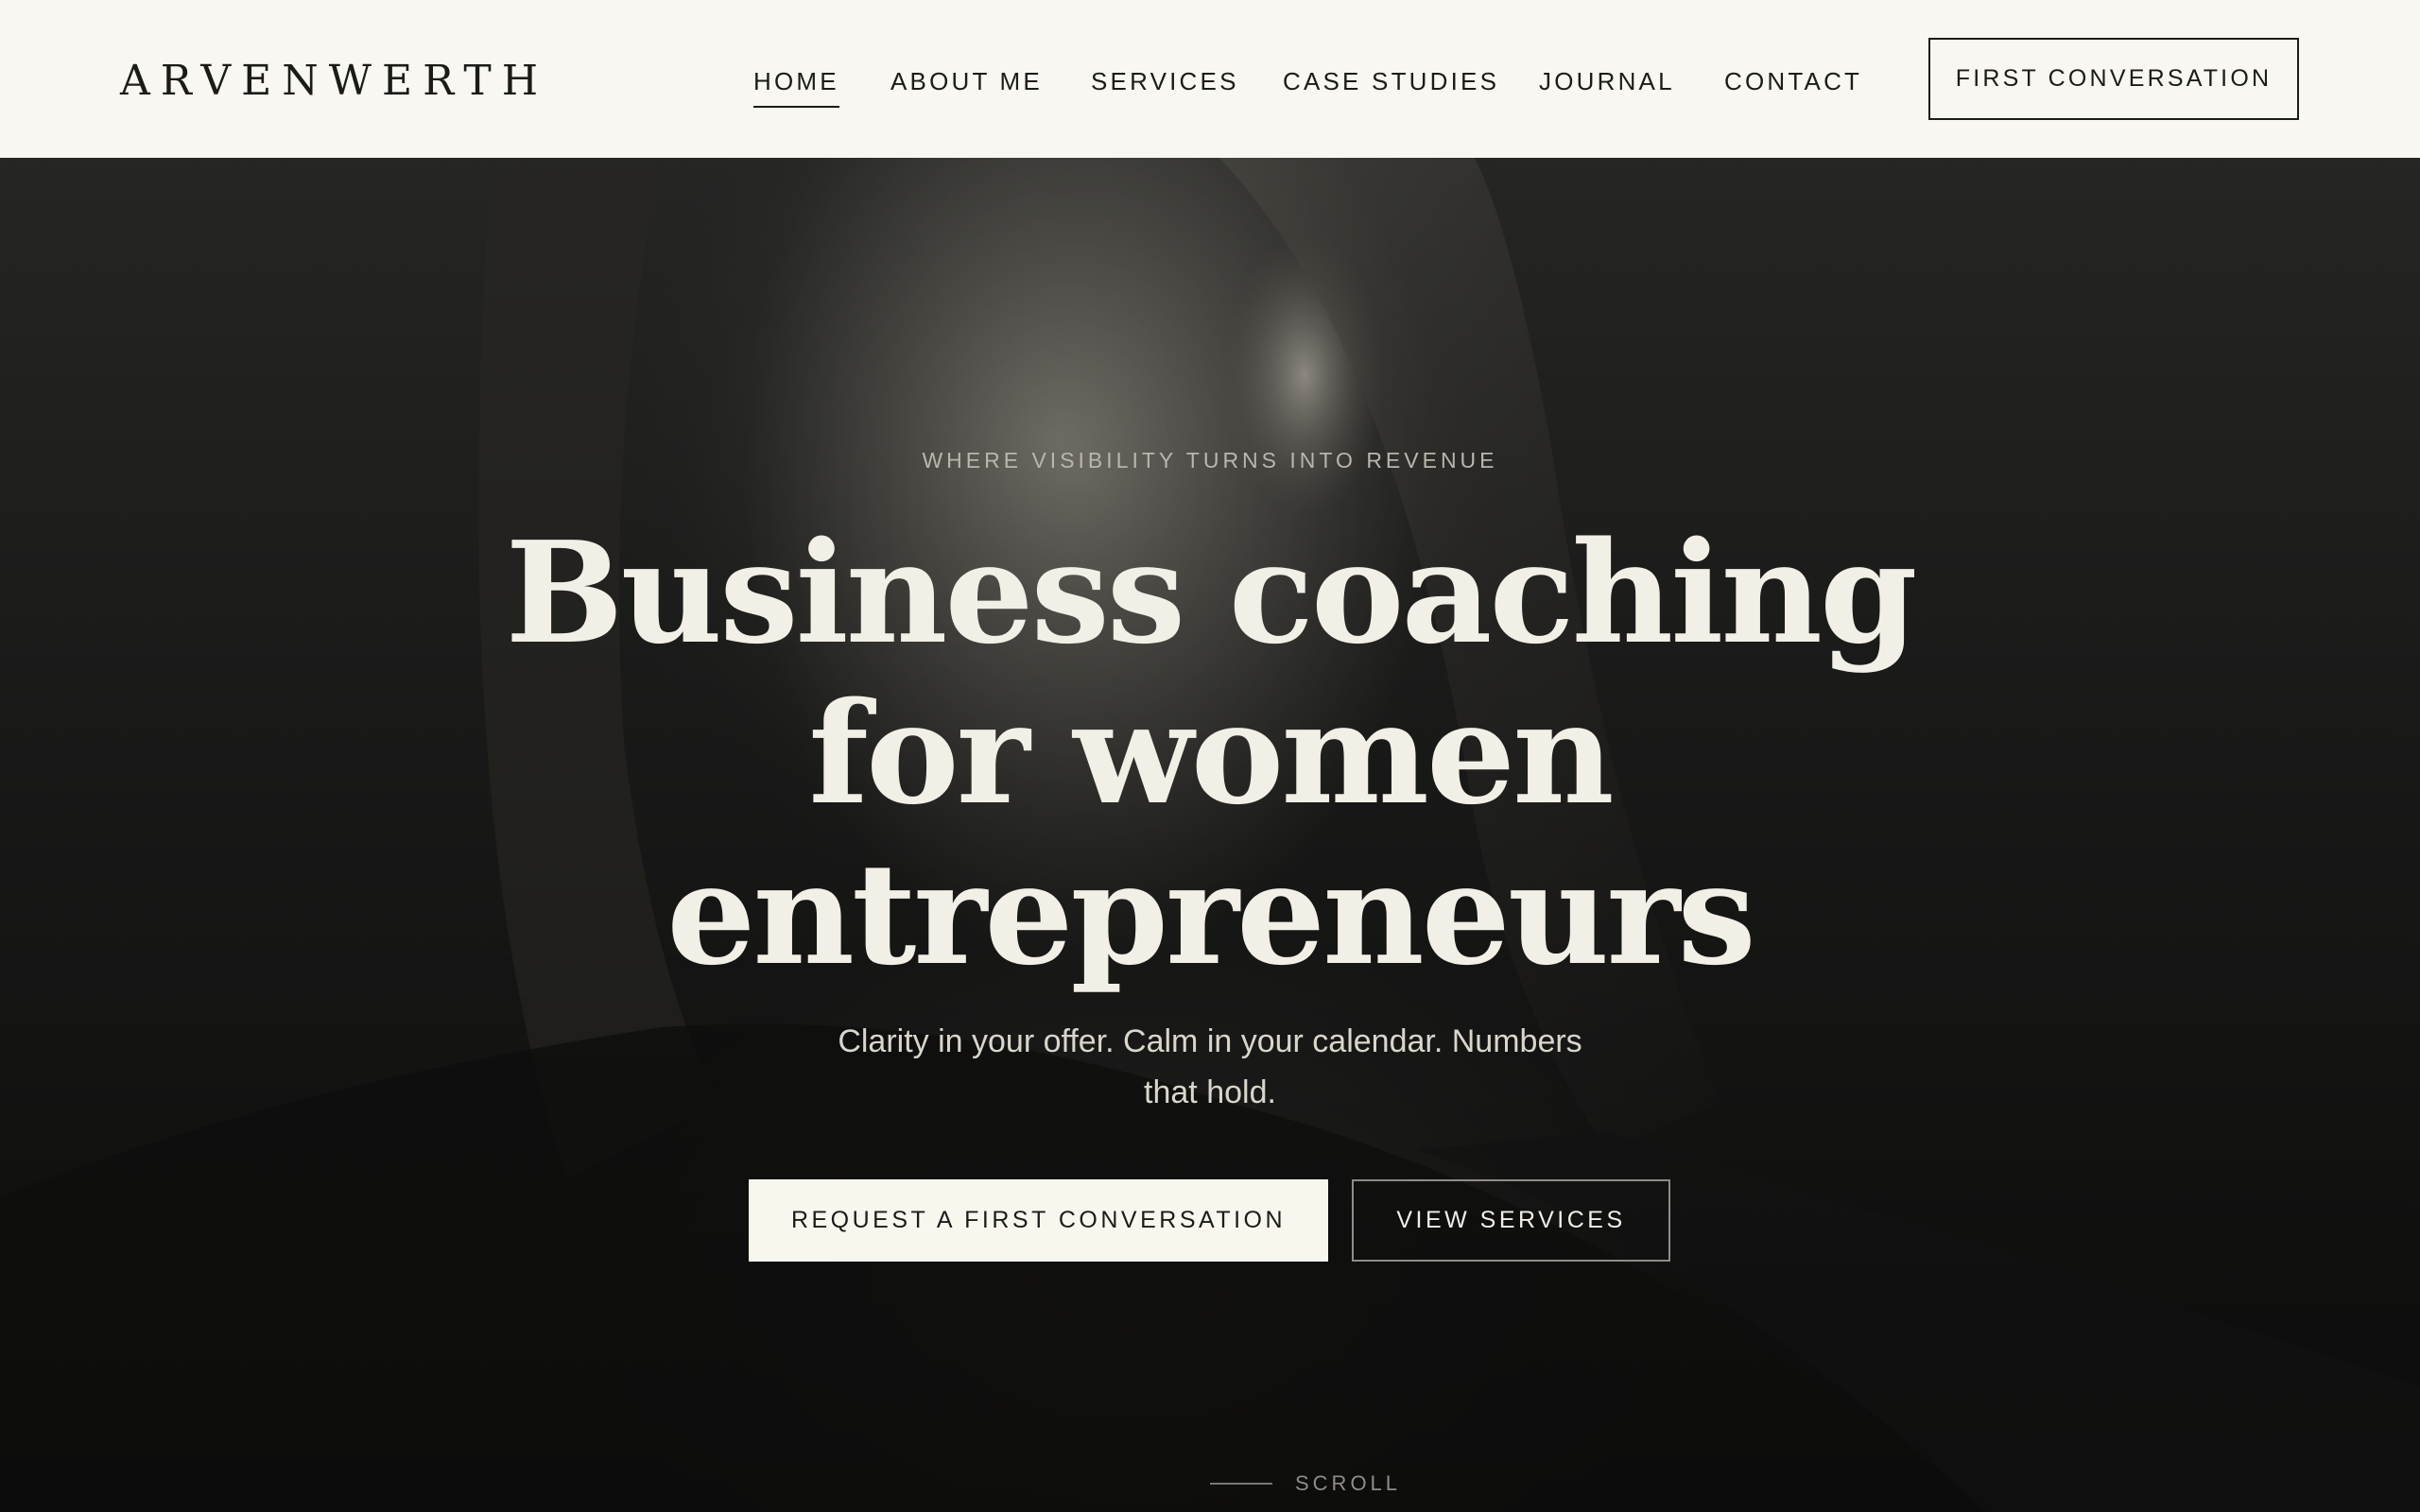 This screenshot has height=1512, width=2420. I want to click on scroll-indicator-line, so click(1241, 1484).